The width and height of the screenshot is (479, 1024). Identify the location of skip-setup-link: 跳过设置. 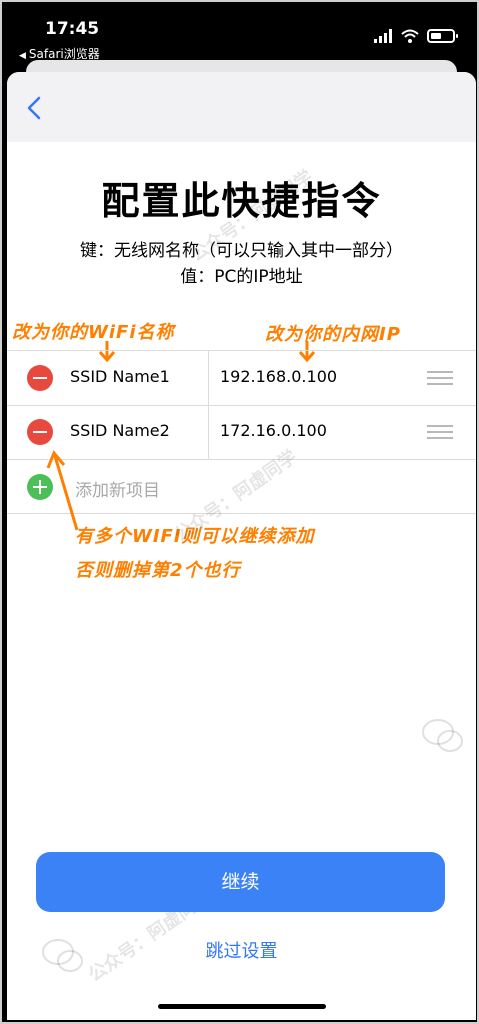
(241, 950).